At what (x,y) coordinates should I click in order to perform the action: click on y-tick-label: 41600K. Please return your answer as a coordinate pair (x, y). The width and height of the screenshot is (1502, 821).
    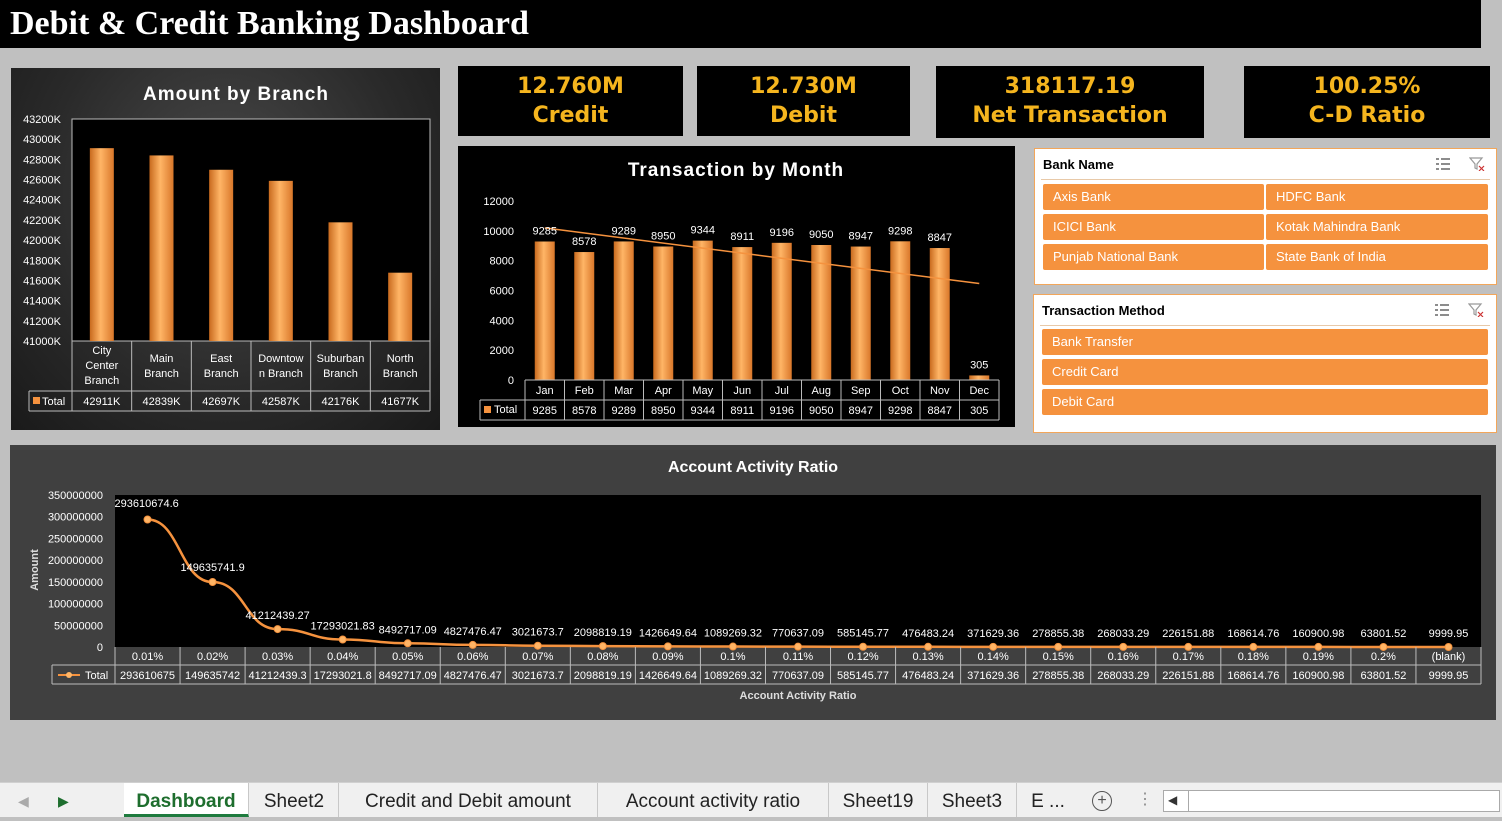
    Looking at the image, I should click on (42, 281).